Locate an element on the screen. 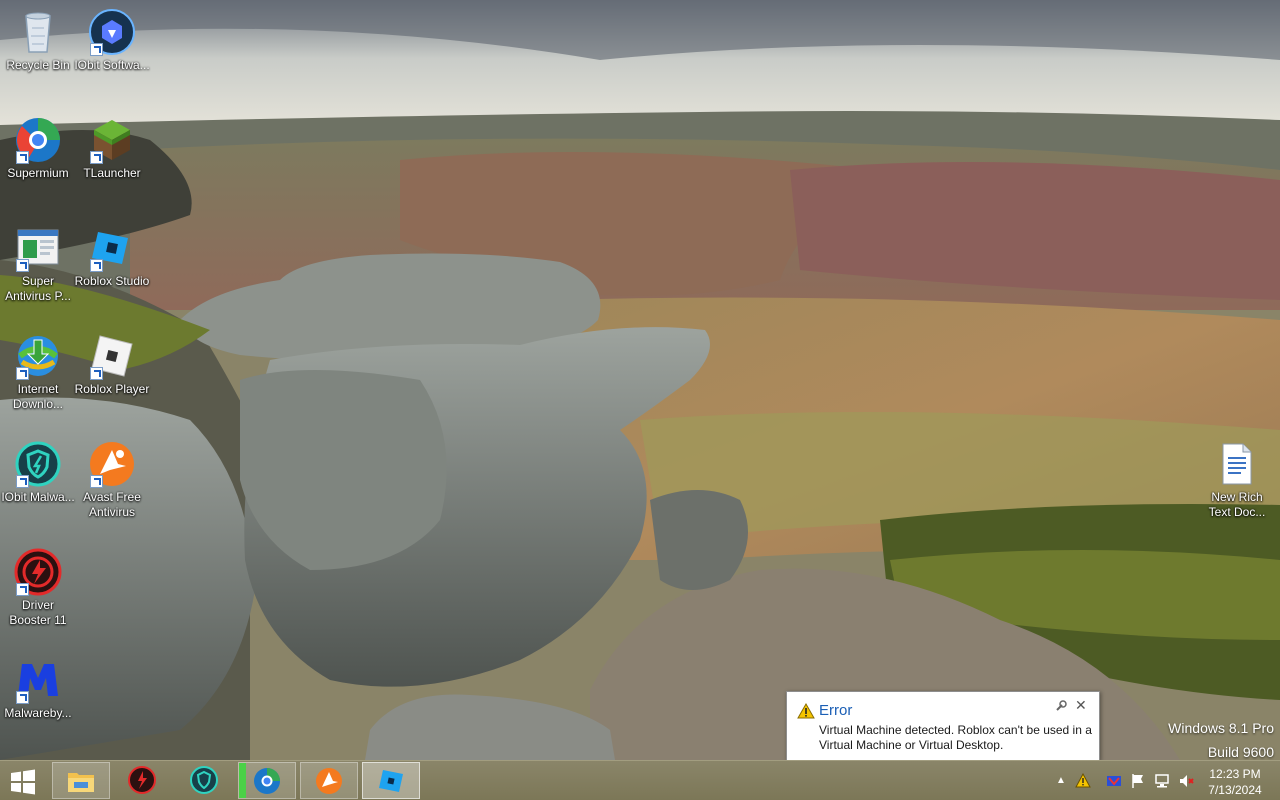 The height and width of the screenshot is (800, 1280). desktop-icon-driver-booster: Driver Booster 11 is located at coordinates (38, 588).